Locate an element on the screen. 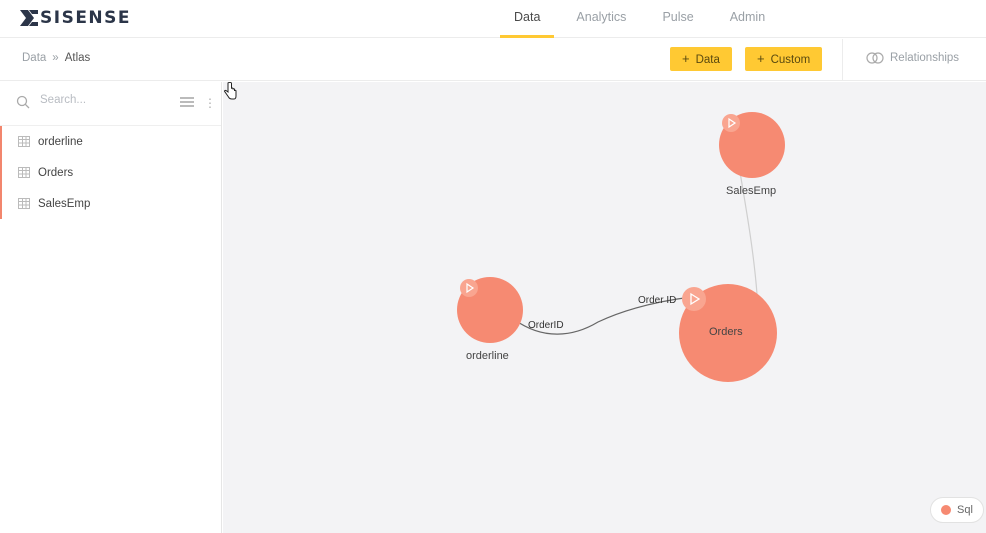 This screenshot has height=533, width=986. search-input is located at coordinates (100, 100).